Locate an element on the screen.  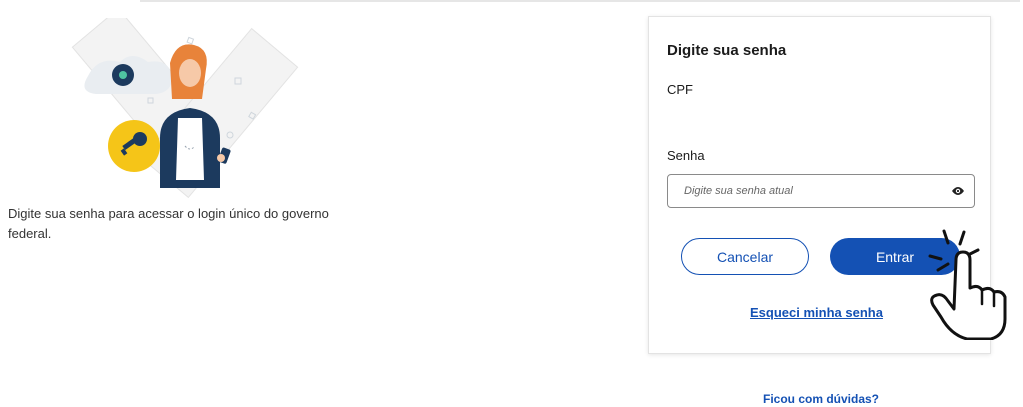
password-label: Senha is located at coordinates (686, 155).